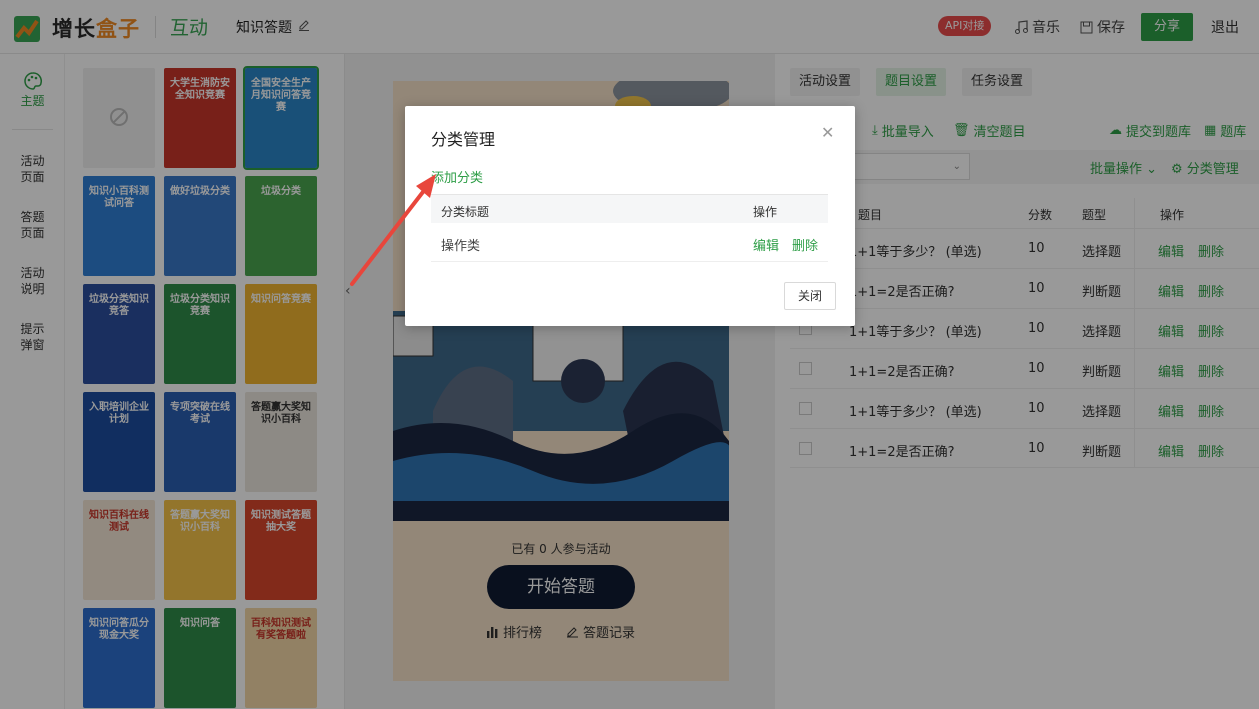  I want to click on category-title: 操作类, so click(461, 246).